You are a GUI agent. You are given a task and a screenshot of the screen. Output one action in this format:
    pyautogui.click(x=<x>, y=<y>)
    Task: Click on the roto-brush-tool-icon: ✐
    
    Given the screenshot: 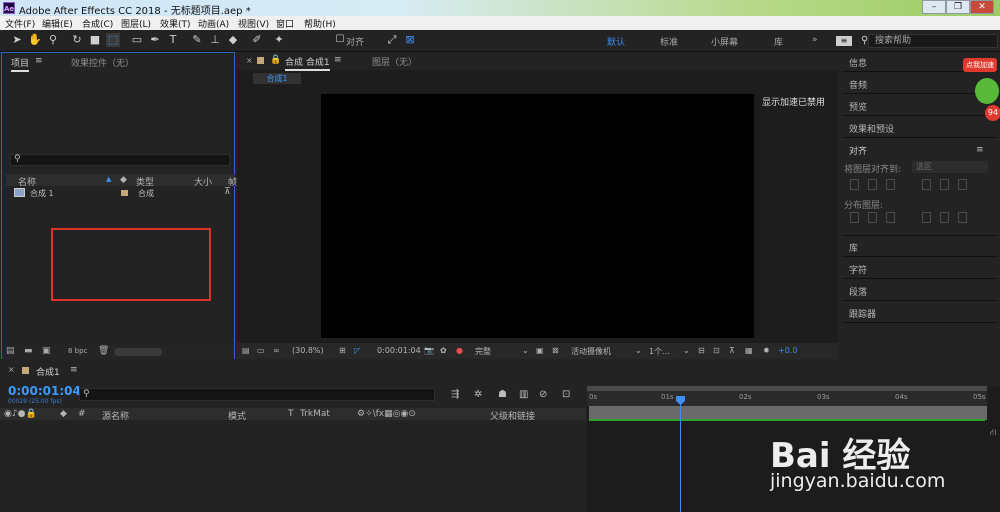 What is the action you would take?
    pyautogui.click(x=257, y=40)
    